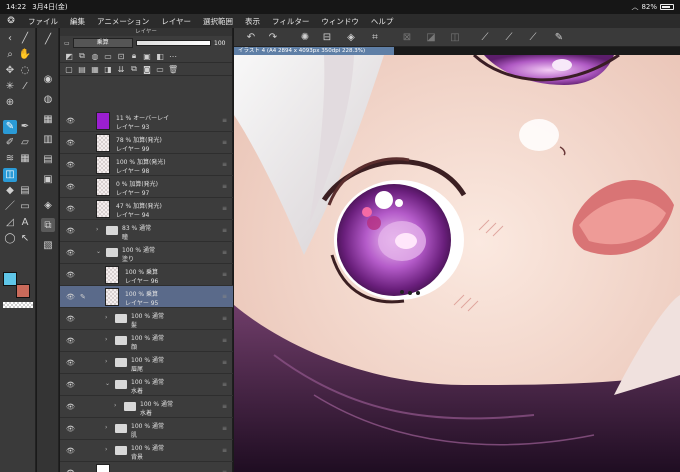  Describe the element at coordinates (431, 37) in the screenshot. I see `select-invert-icon: ◪` at that location.